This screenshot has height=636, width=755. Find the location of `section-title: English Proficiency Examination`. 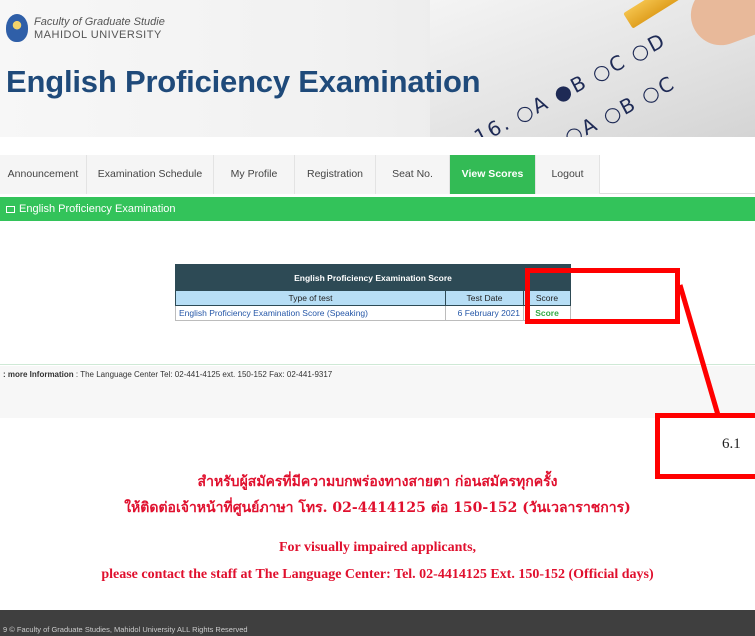

section-title: English Proficiency Examination is located at coordinates (97, 209).